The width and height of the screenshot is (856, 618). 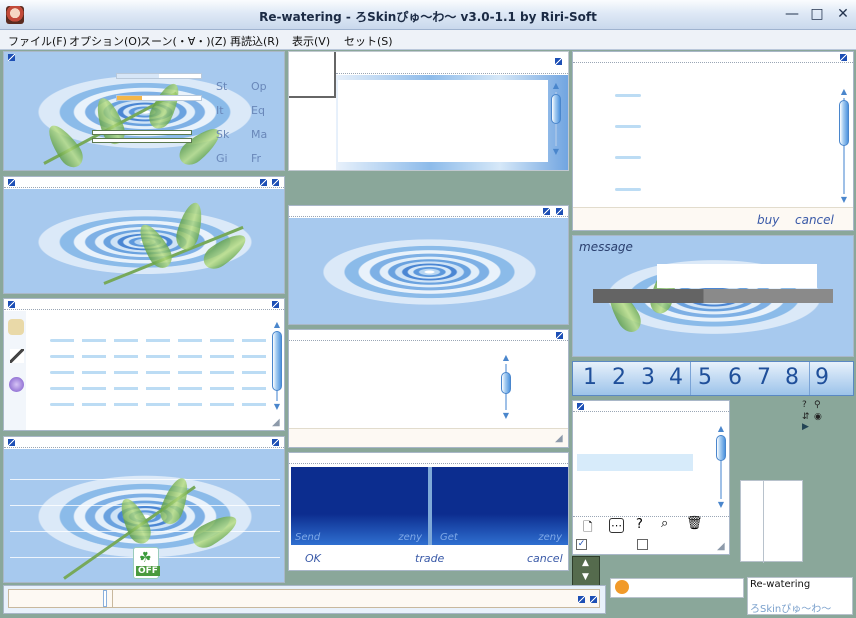 What do you see at coordinates (843, 15) in the screenshot?
I see `close-button: ✕` at bounding box center [843, 15].